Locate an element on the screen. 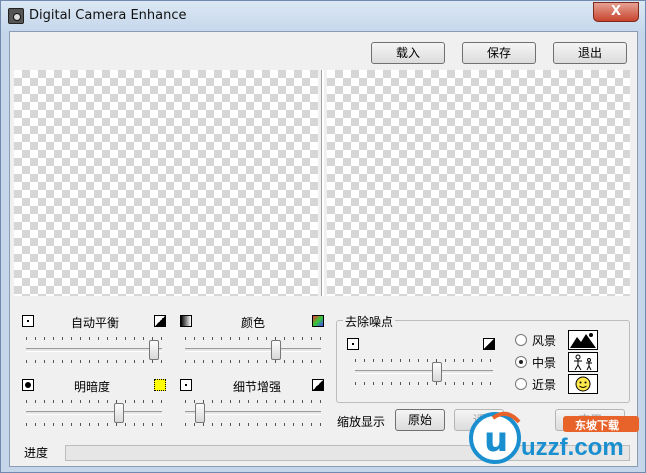 This screenshot has height=473, width=646. window-title: Digital Camera Enhance is located at coordinates (108, 15).